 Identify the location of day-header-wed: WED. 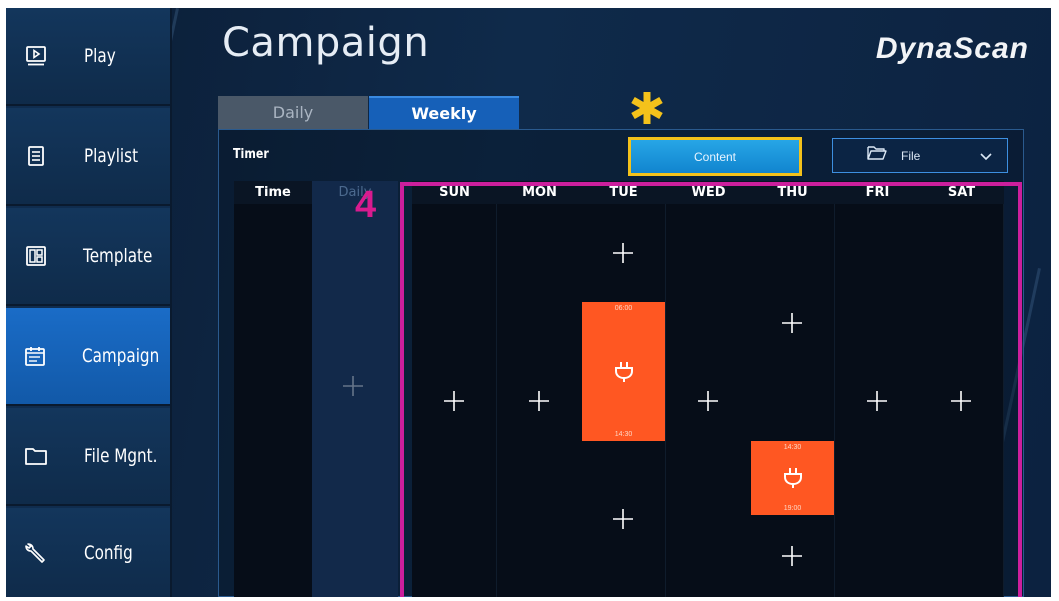
(708, 192).